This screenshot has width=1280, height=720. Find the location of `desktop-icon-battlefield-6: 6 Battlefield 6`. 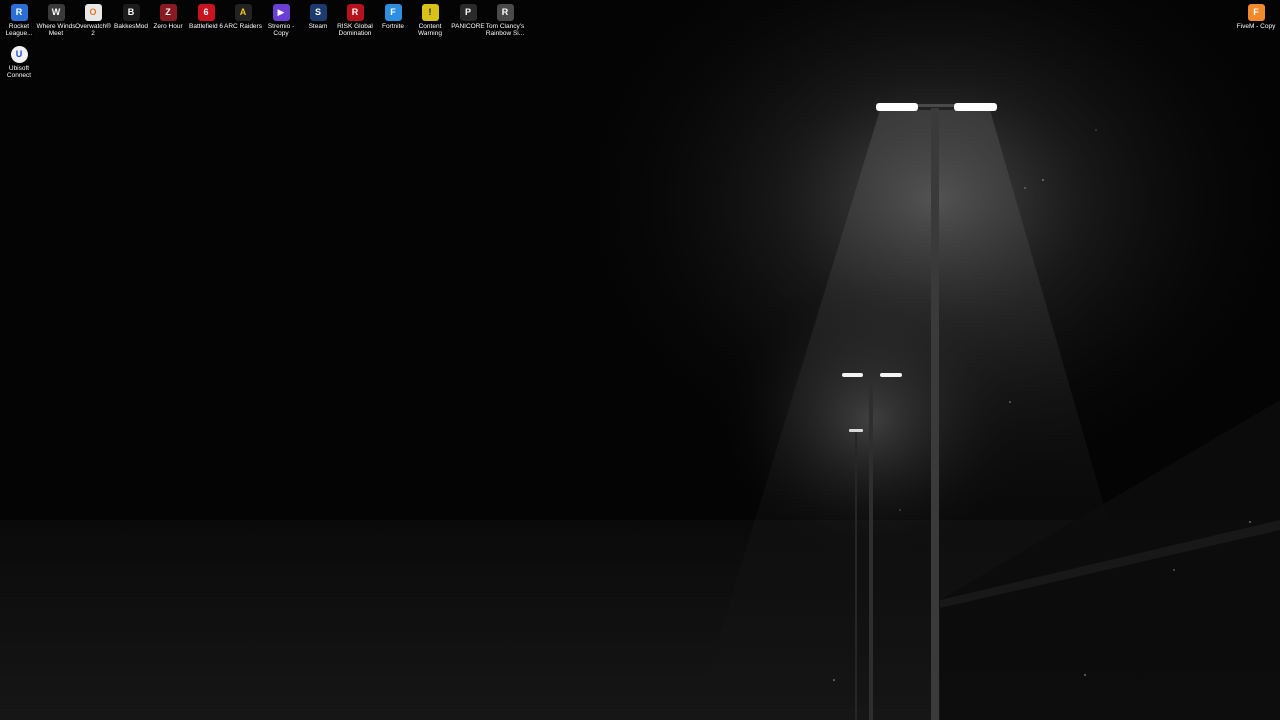

desktop-icon-battlefield-6: 6 Battlefield 6 is located at coordinates (206, 20).